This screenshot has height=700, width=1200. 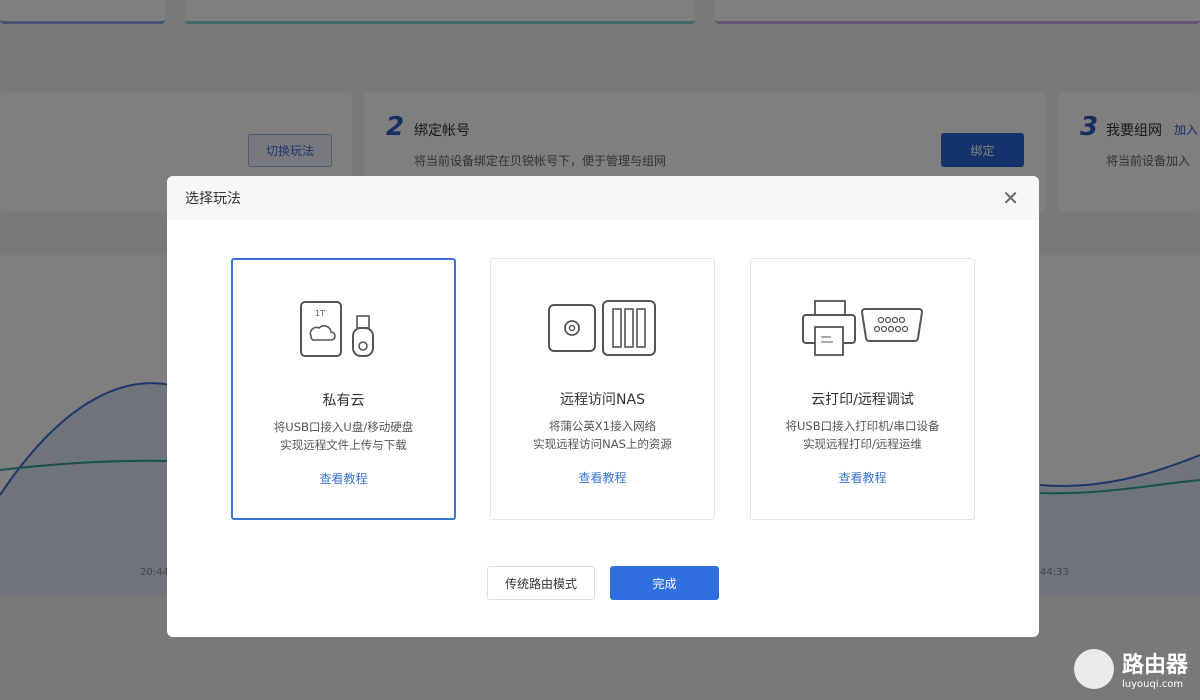 What do you see at coordinates (602, 389) in the screenshot?
I see `option-remote-nas: 远程访问NAS 将蒲公英X1接入网络 实现远程访问NAS上的资源 查看教程` at bounding box center [602, 389].